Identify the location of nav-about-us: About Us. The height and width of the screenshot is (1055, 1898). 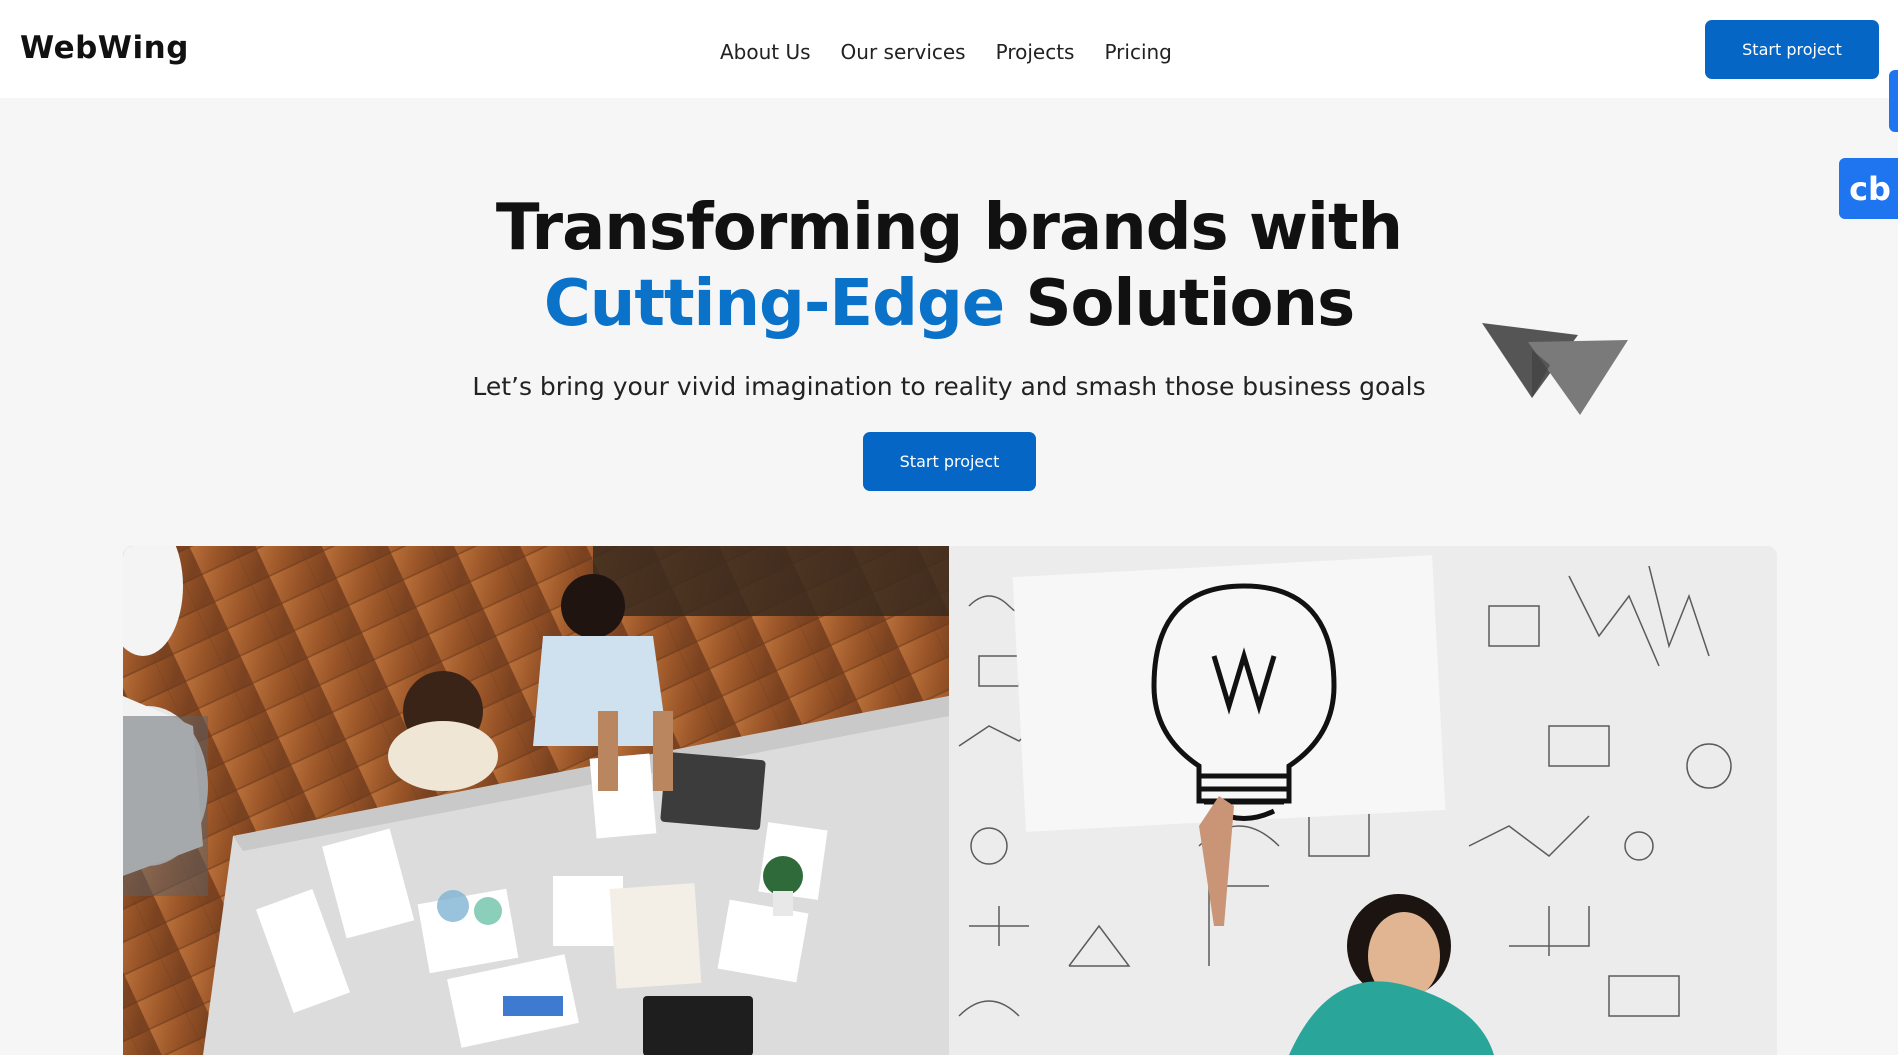
(765, 52).